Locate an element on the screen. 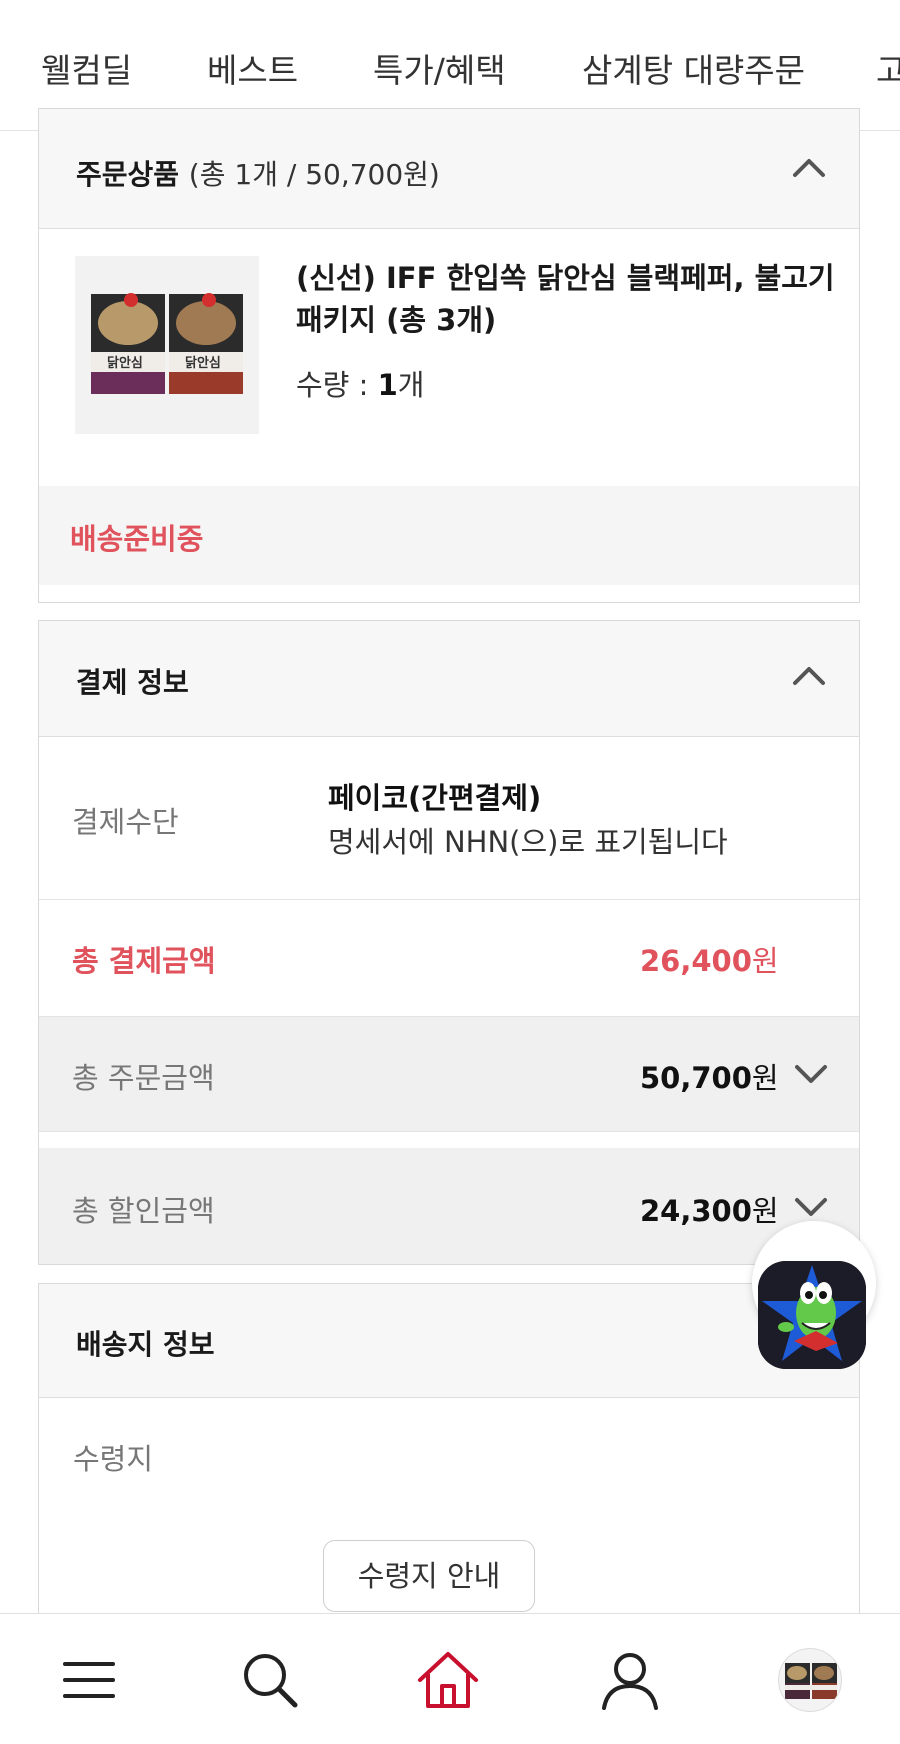 Image resolution: width=900 pixels, height=1744 pixels. total-paid-number: 26,400 is located at coordinates (696, 961).